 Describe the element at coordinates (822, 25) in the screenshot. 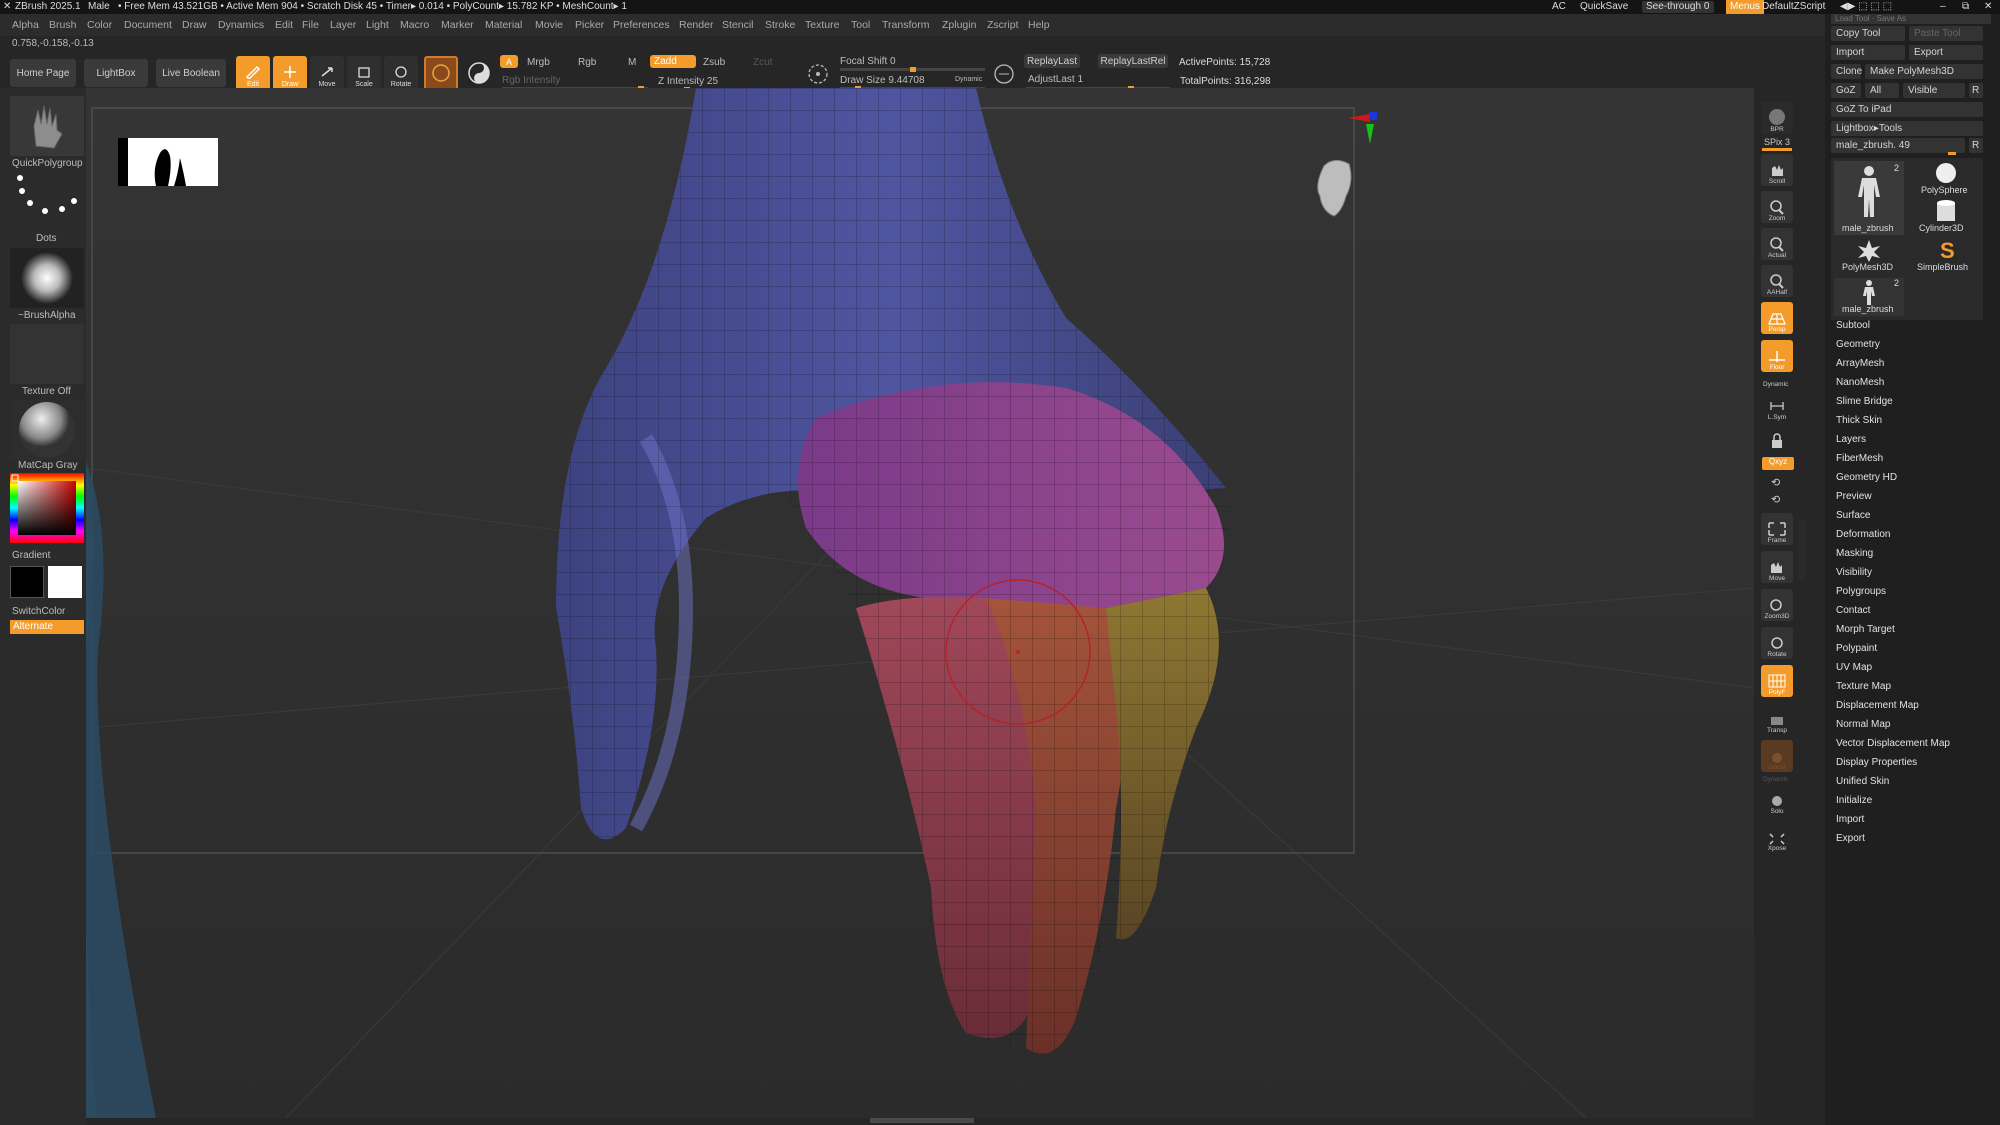

I see `menu-item: Texture` at that location.